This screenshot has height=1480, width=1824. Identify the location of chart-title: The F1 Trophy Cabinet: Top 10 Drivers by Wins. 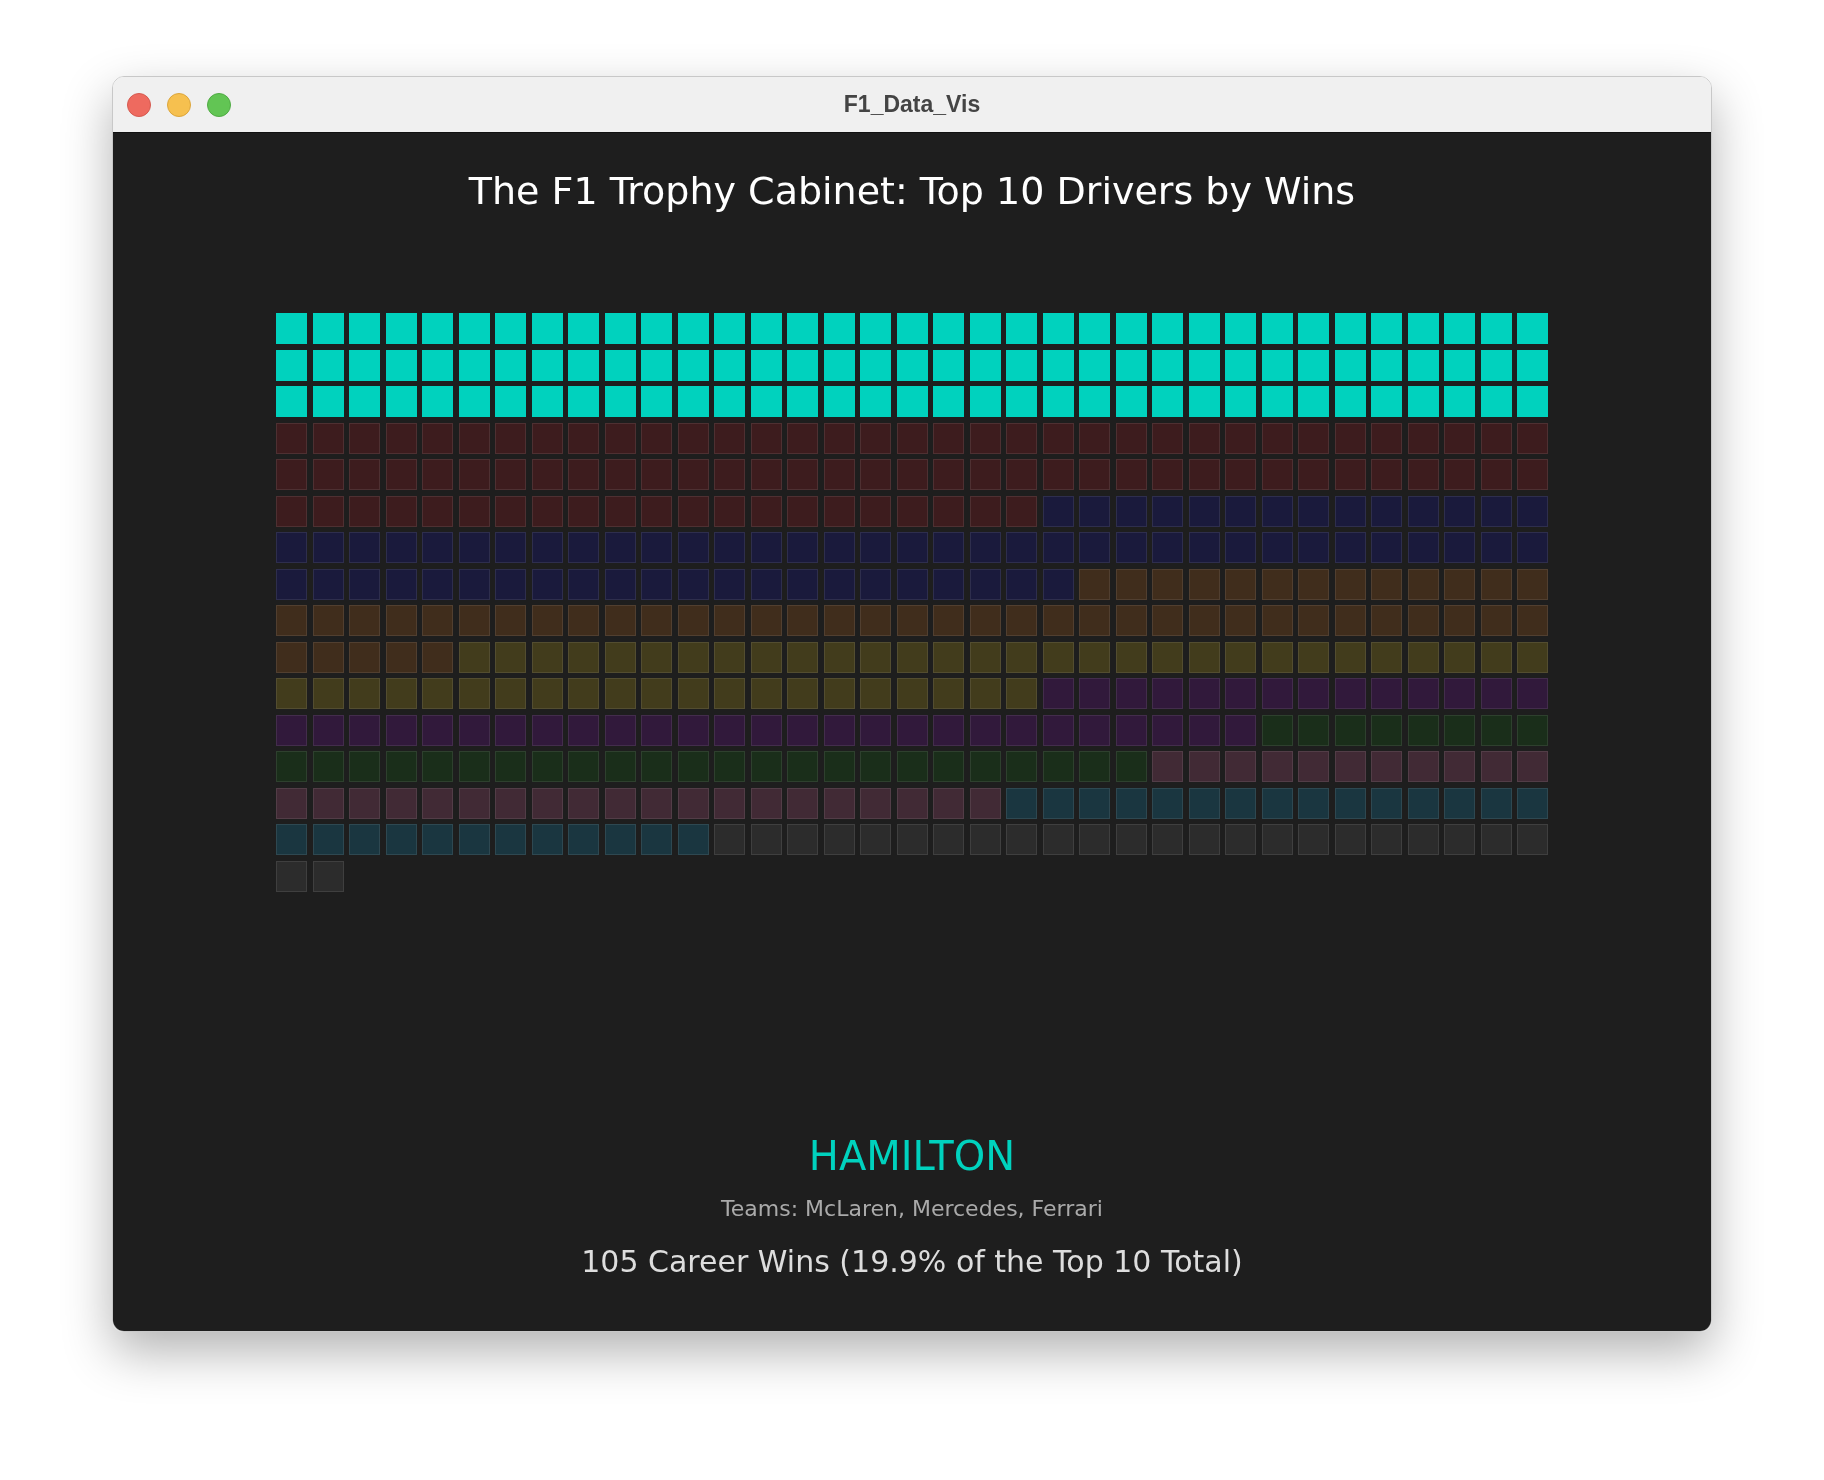
(912, 191).